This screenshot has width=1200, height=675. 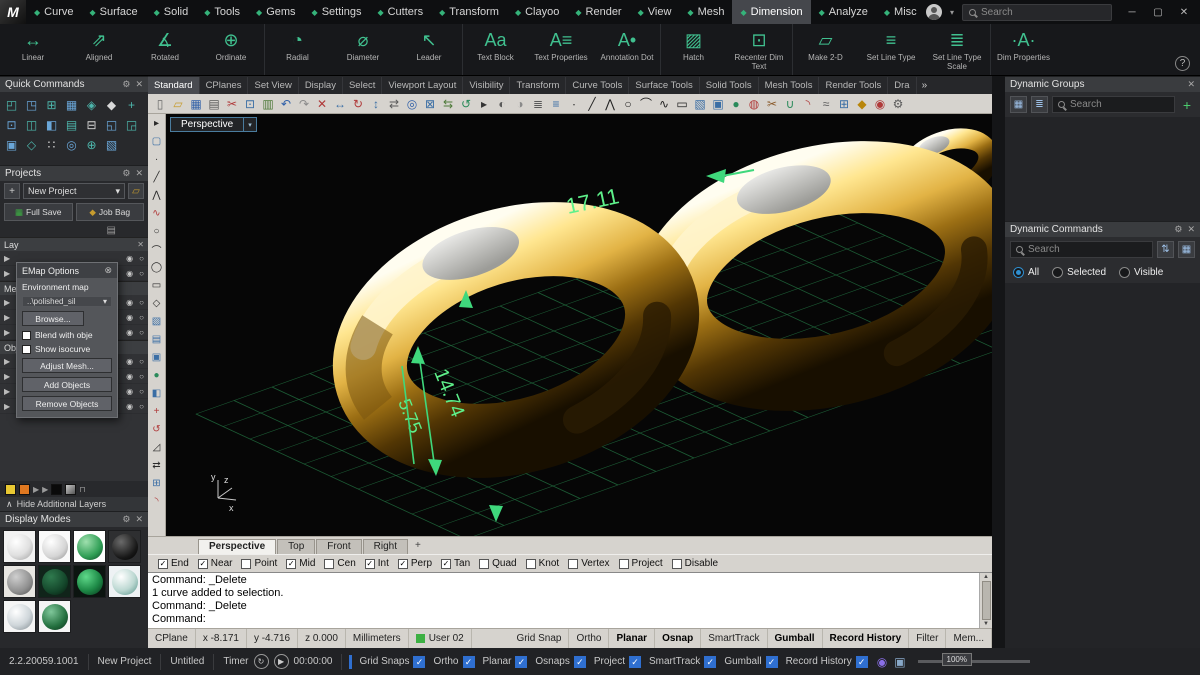 What do you see at coordinates (156, 213) in the screenshot?
I see `curve-tool-icon: ∿` at bounding box center [156, 213].